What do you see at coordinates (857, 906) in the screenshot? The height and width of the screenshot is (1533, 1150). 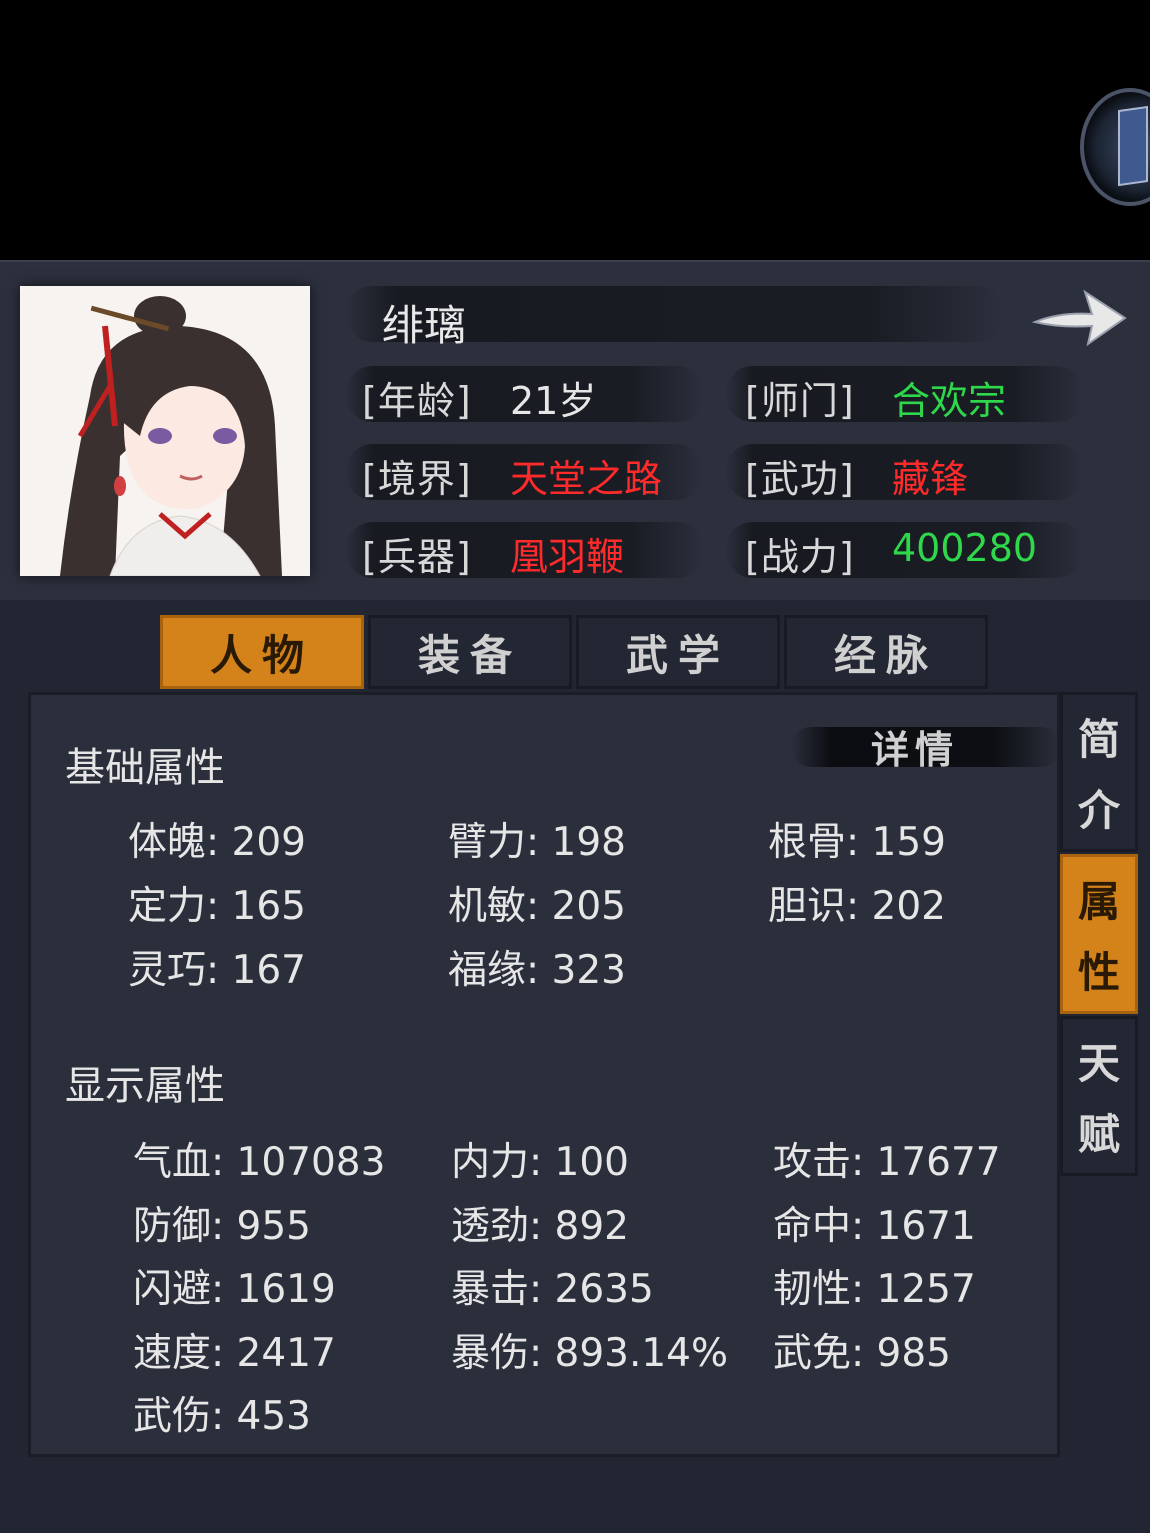 I see `stat-danshi: 胆识: 202` at bounding box center [857, 906].